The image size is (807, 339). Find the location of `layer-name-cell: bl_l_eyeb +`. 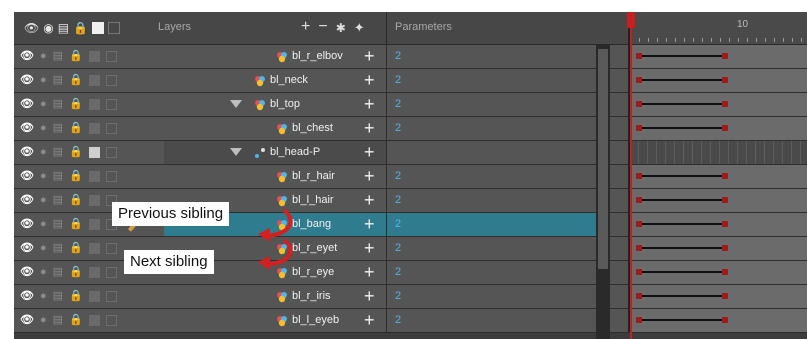

layer-name-cell: bl_l_eyeb + is located at coordinates (275, 320).